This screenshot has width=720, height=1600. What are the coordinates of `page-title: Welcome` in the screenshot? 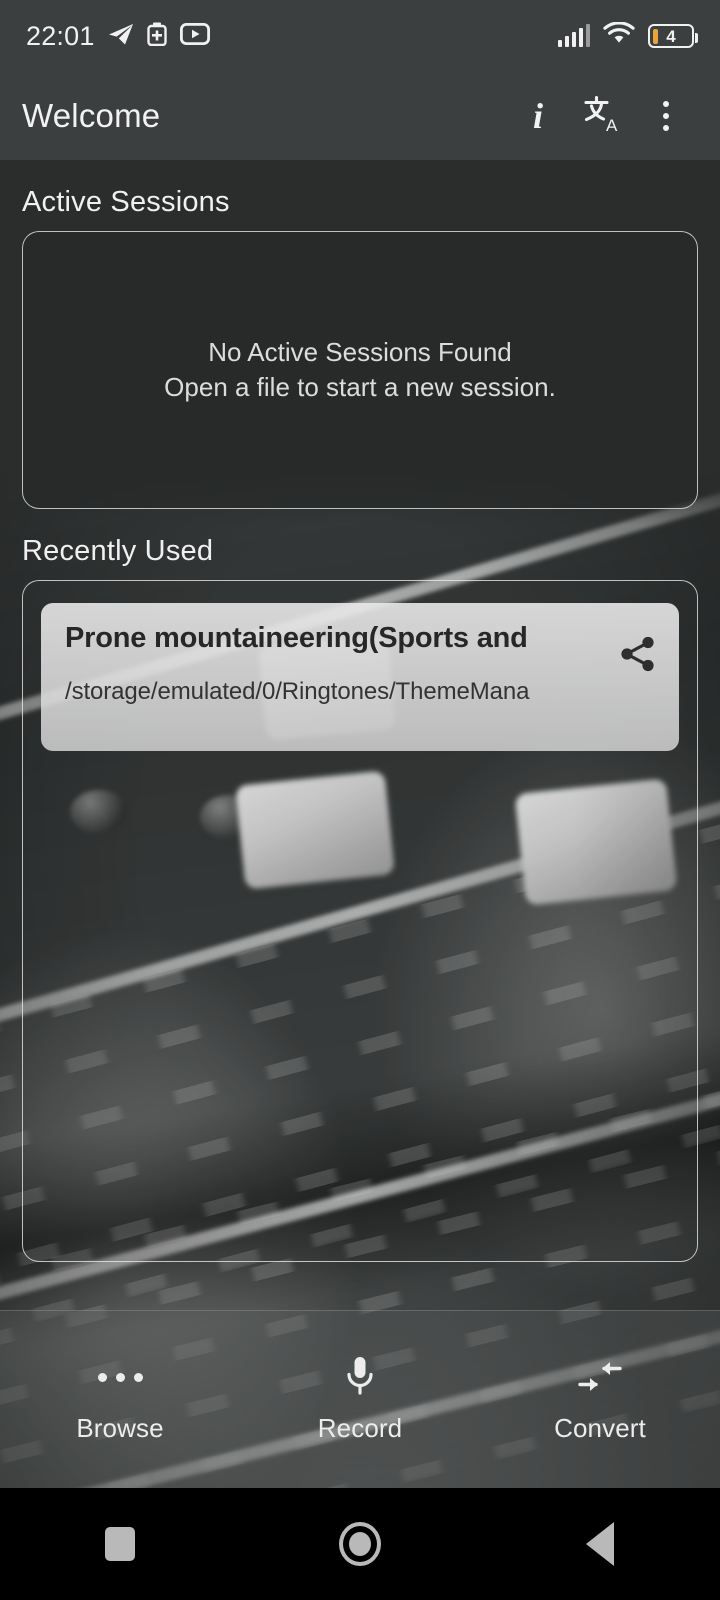 It's located at (91, 115).